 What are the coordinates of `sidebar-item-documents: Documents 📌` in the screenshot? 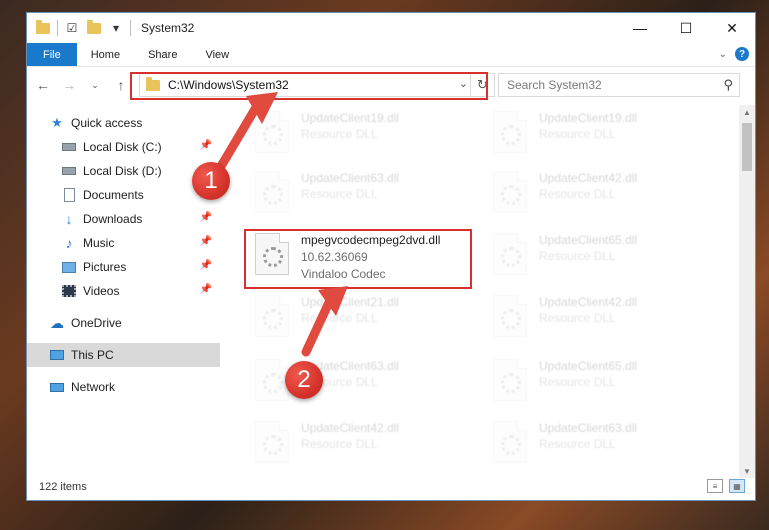 It's located at (123, 195).